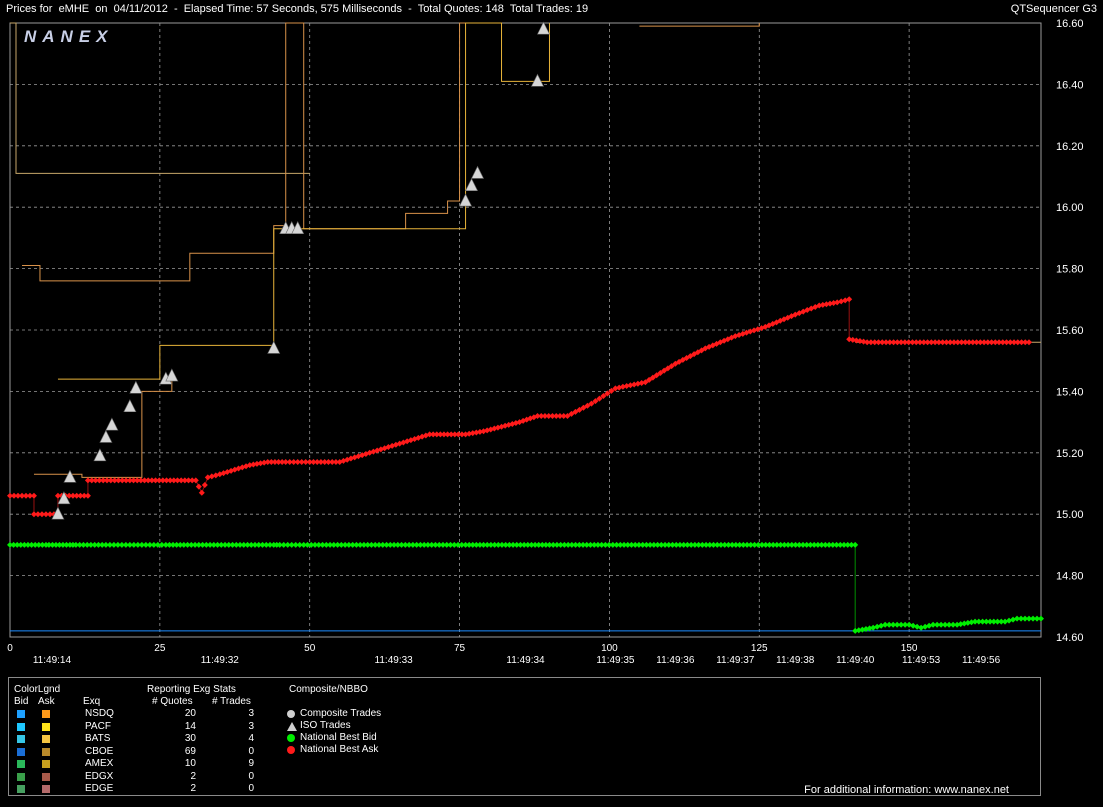  What do you see at coordinates (981, 660) in the screenshot?
I see `x-time-tick-label: 11:49:56` at bounding box center [981, 660].